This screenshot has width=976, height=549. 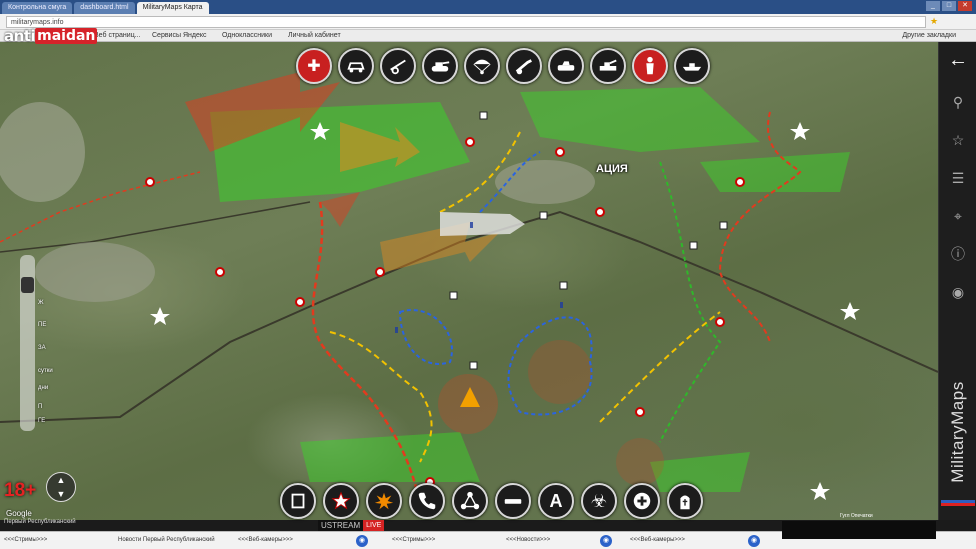 I want to click on city-label: АЦИЯ, so click(x=612, y=169).